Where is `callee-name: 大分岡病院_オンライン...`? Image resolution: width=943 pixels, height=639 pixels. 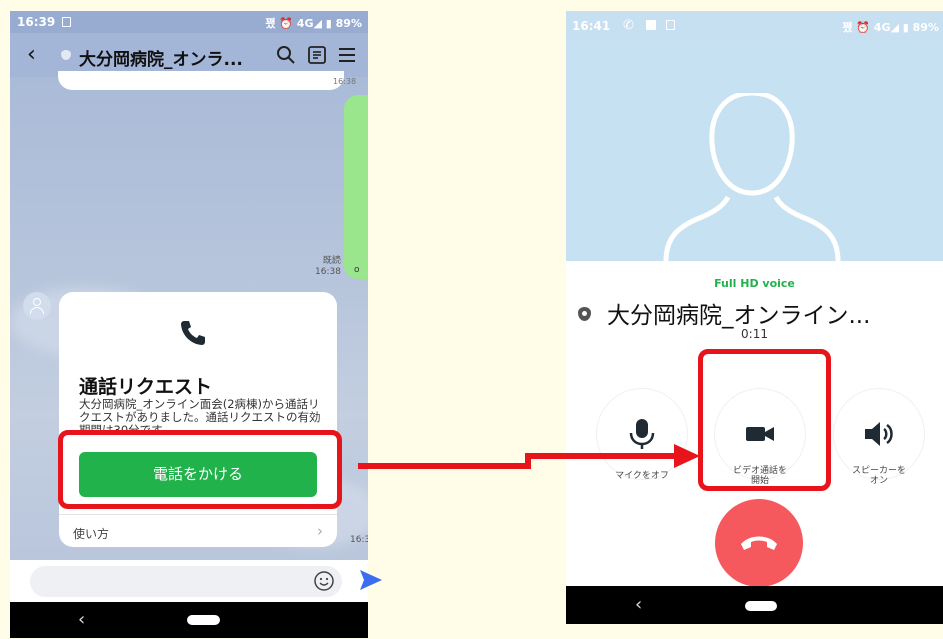
callee-name: 大分岡病院_オンライン... is located at coordinates (724, 313).